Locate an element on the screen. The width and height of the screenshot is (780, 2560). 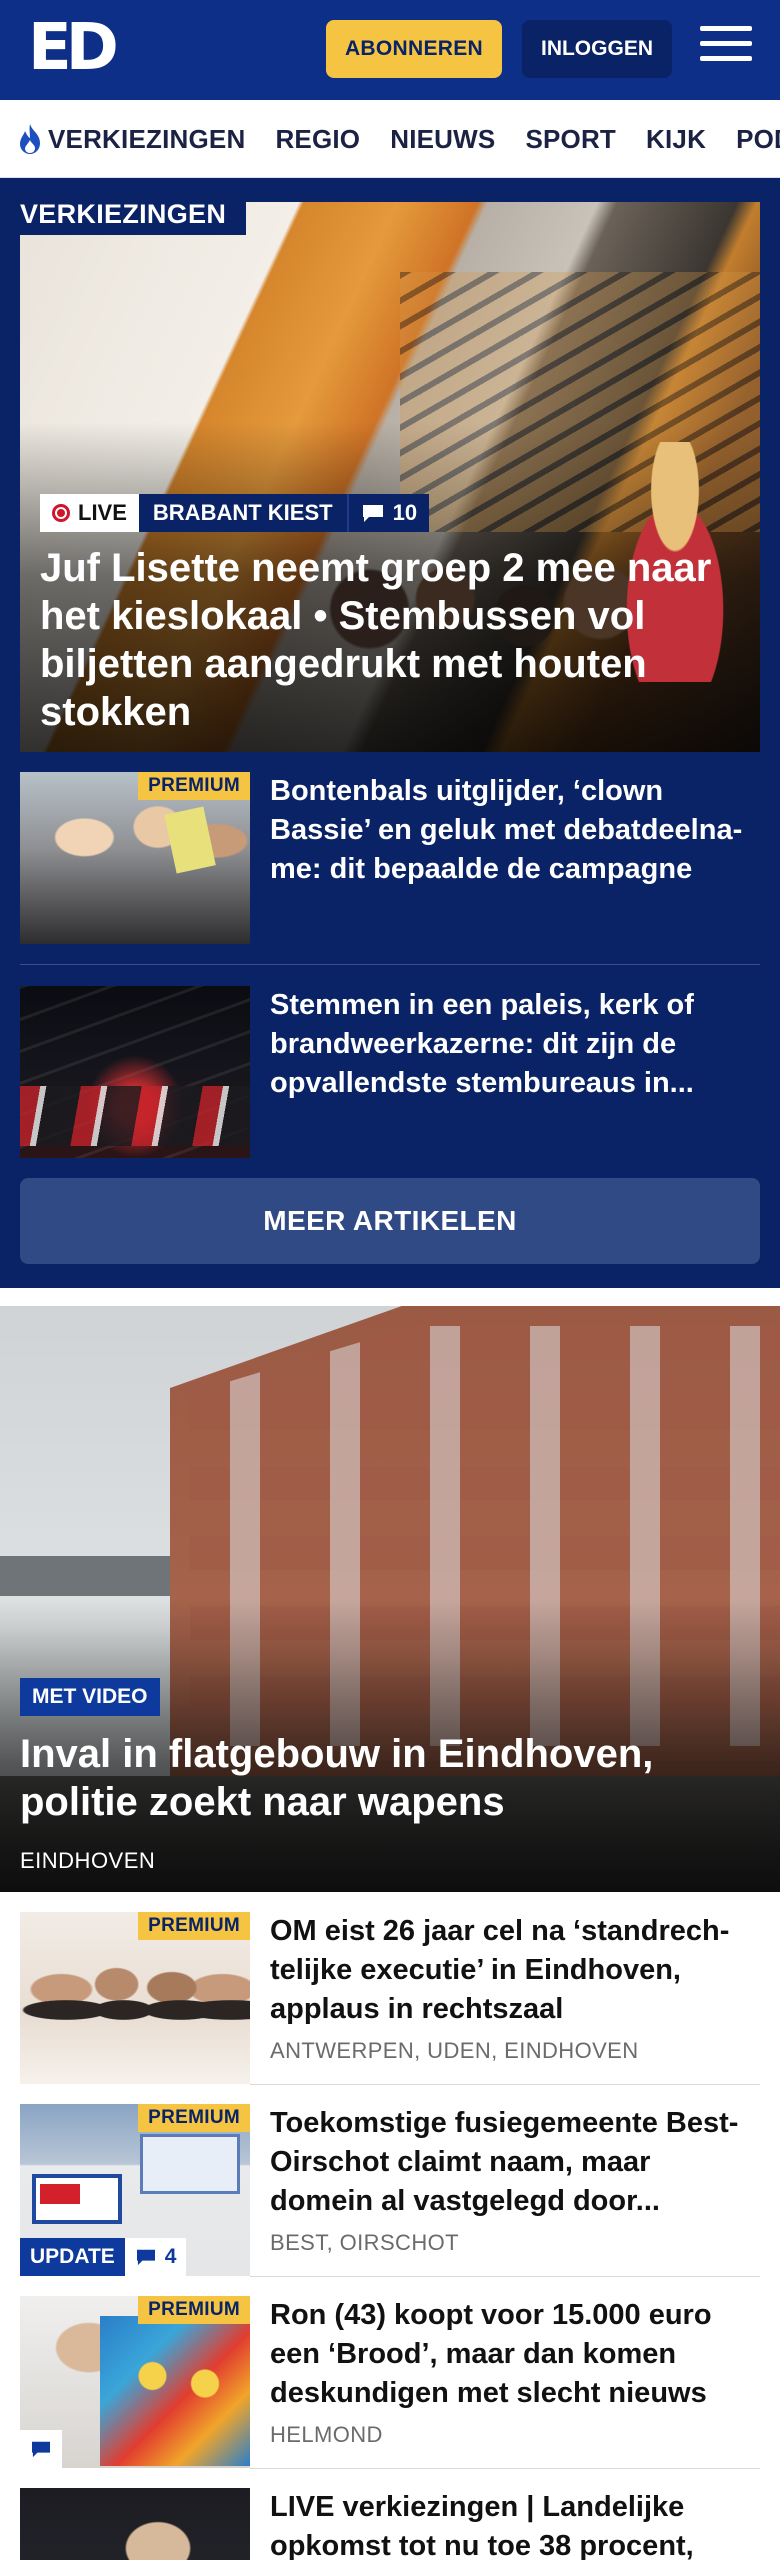
login-button: INLOGGEN is located at coordinates (597, 49).